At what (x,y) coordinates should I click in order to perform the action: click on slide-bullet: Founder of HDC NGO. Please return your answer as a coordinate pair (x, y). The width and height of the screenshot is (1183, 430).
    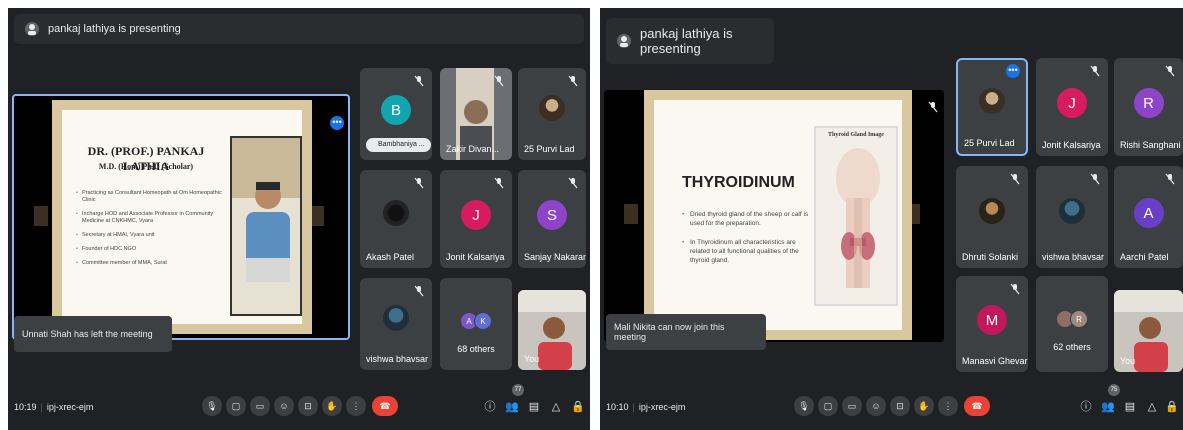
    Looking at the image, I should click on (149, 249).